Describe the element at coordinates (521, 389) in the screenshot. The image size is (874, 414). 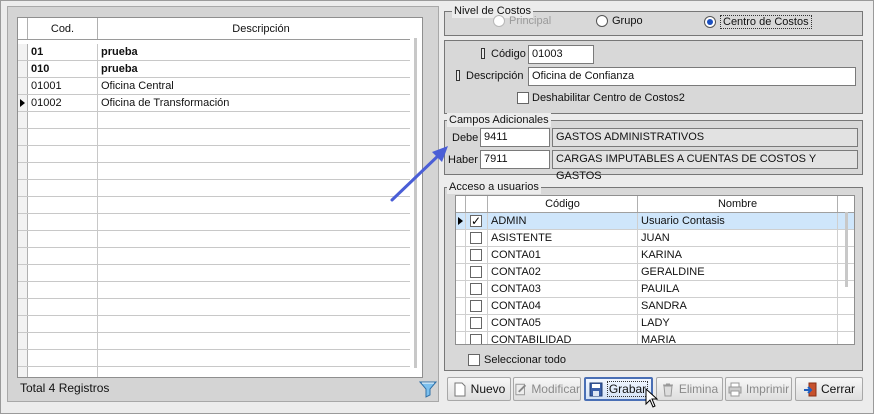
I see `edit-icon` at that location.